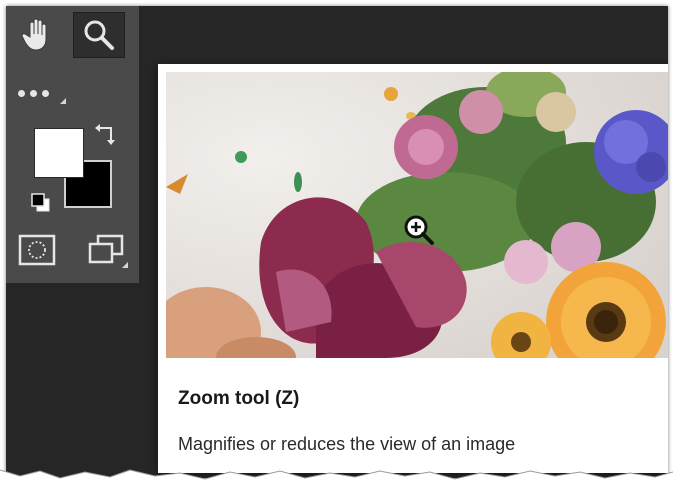 The width and height of the screenshot is (673, 487). Describe the element at coordinates (37, 250) in the screenshot. I see `quick-mask-icon` at that location.